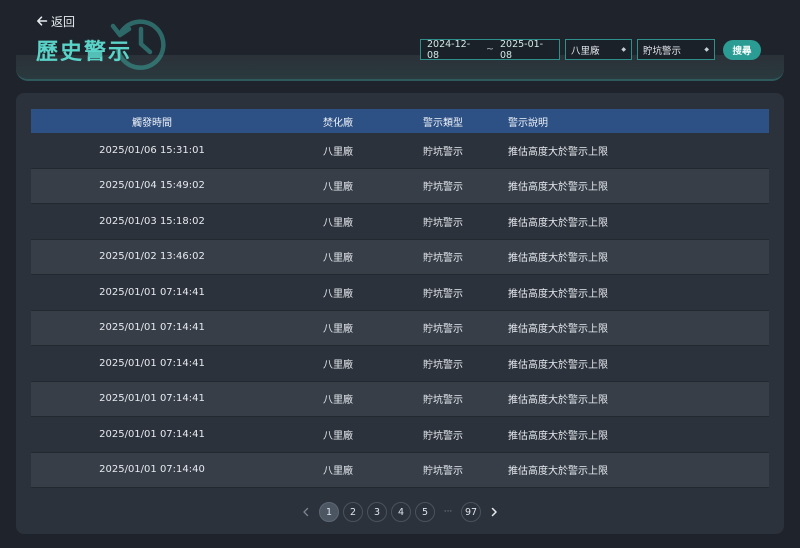  I want to click on alert-type-select: 貯坑警示 ◆, so click(676, 49).